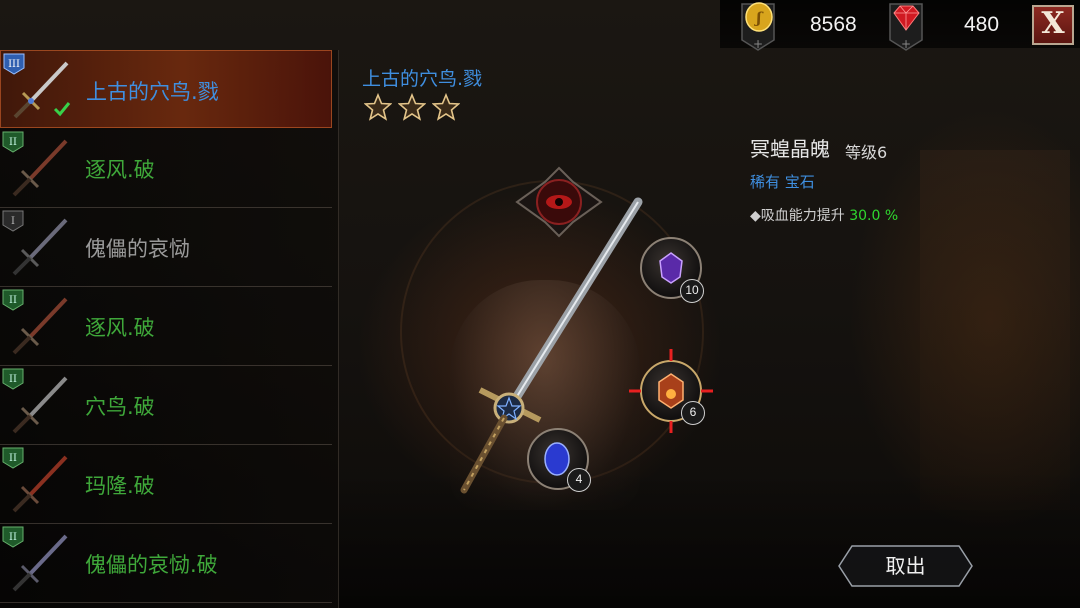  Describe the element at coordinates (120, 407) in the screenshot. I see `weapon-name: 穴鸟.破` at that location.